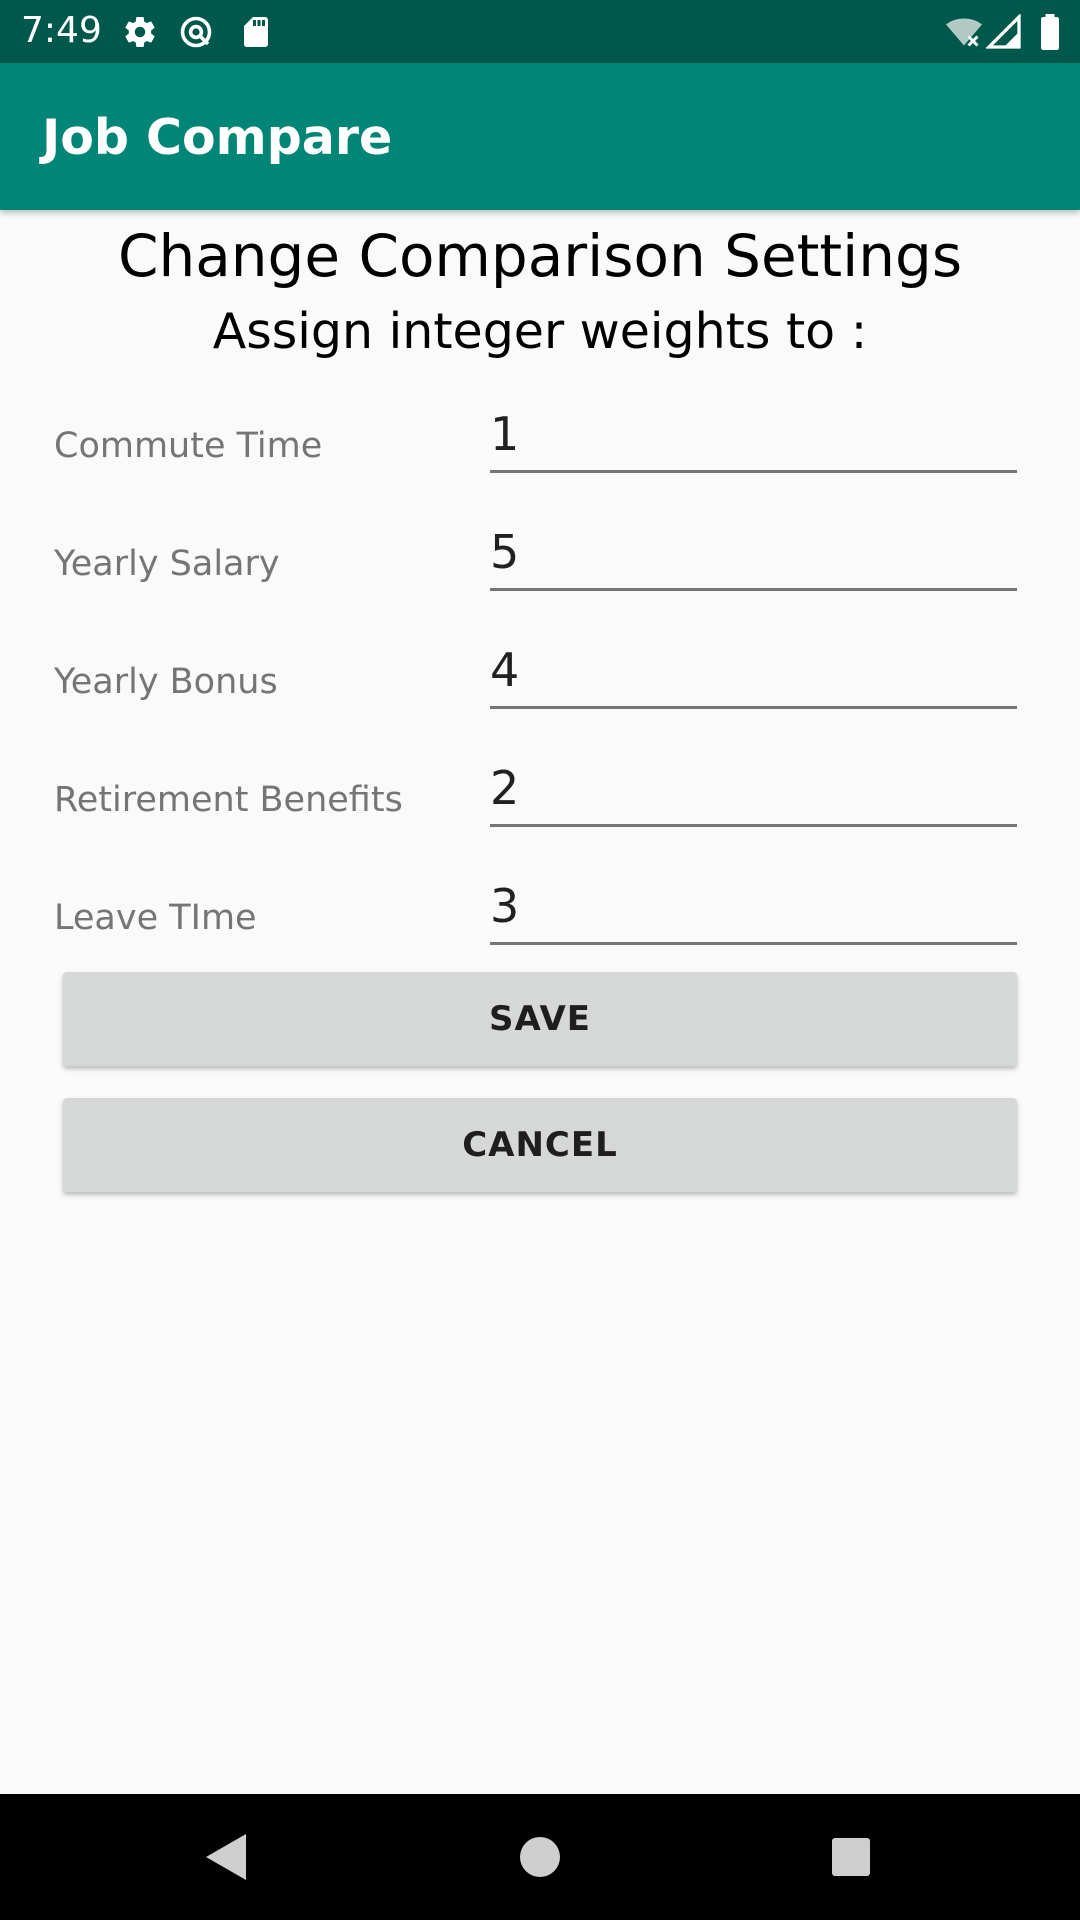  Describe the element at coordinates (540, 331) in the screenshot. I see `page-subtitle: Assign integer weights to :` at that location.